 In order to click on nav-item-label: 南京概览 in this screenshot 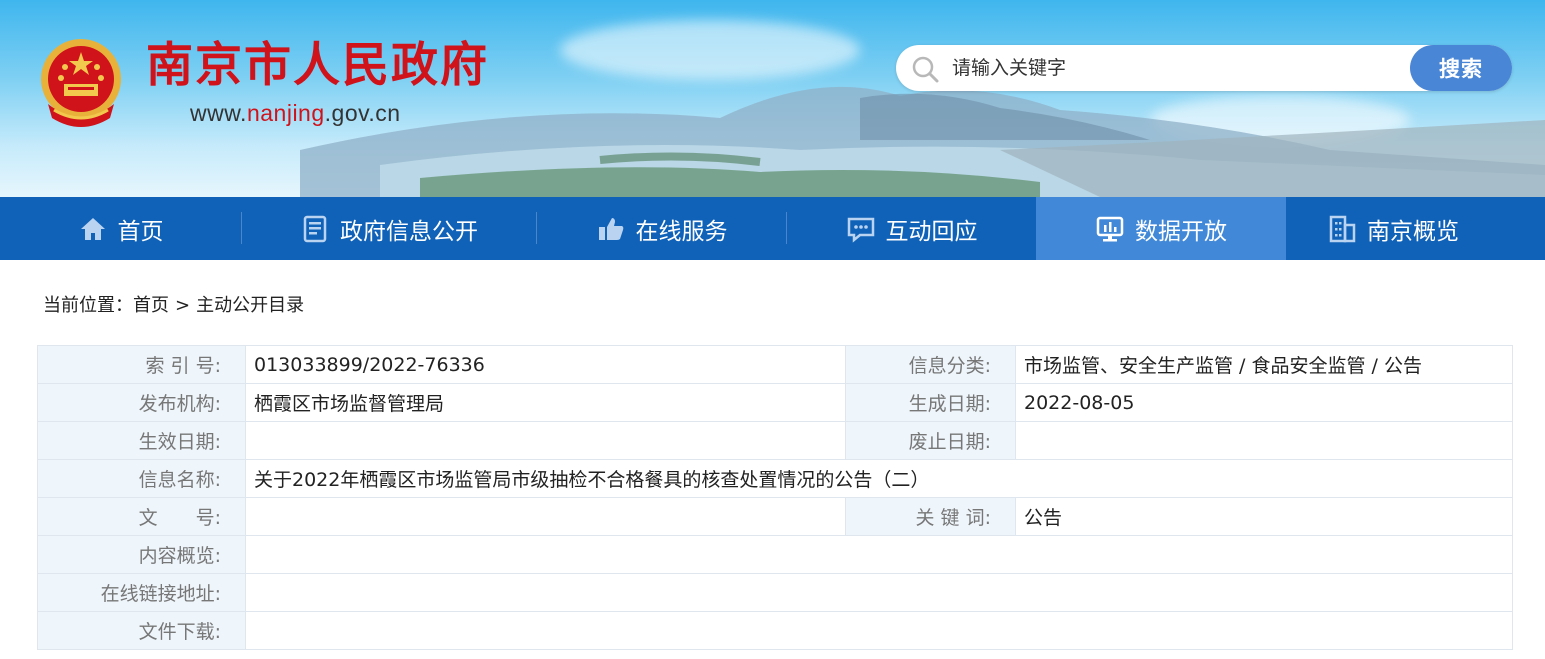, I will do `click(1413, 231)`.